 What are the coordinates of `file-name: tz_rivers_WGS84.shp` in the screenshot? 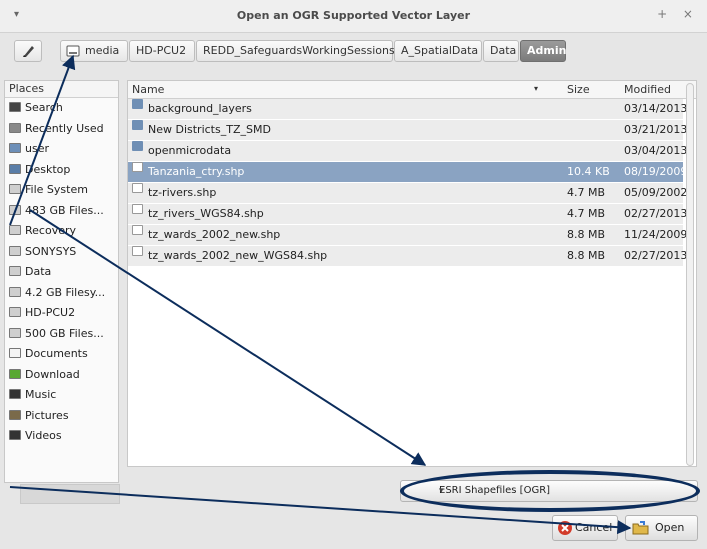 It's located at (206, 213).